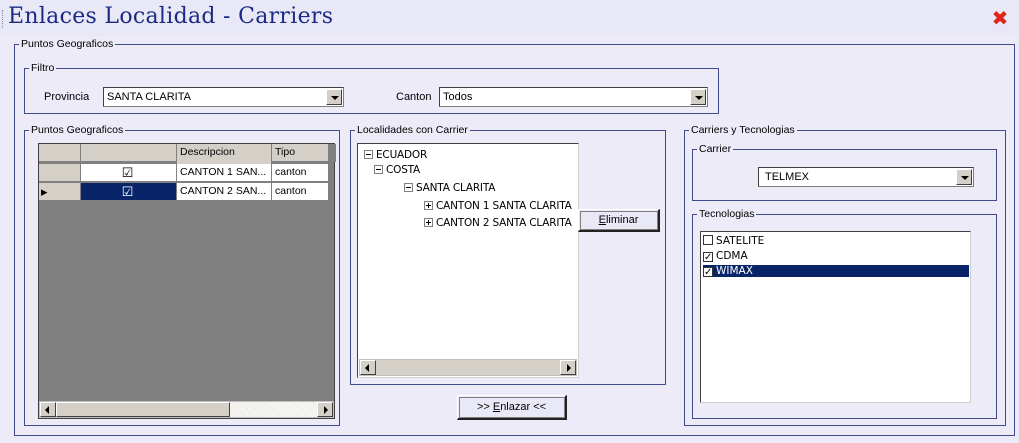 This screenshot has height=443, width=1019. I want to click on grid-header-descripcion: Descripcion, so click(224, 155).